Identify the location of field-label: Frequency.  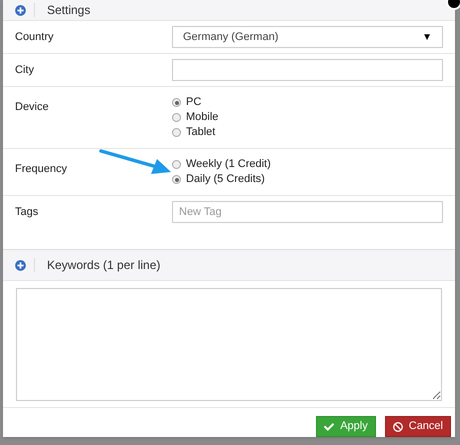
(41, 169).